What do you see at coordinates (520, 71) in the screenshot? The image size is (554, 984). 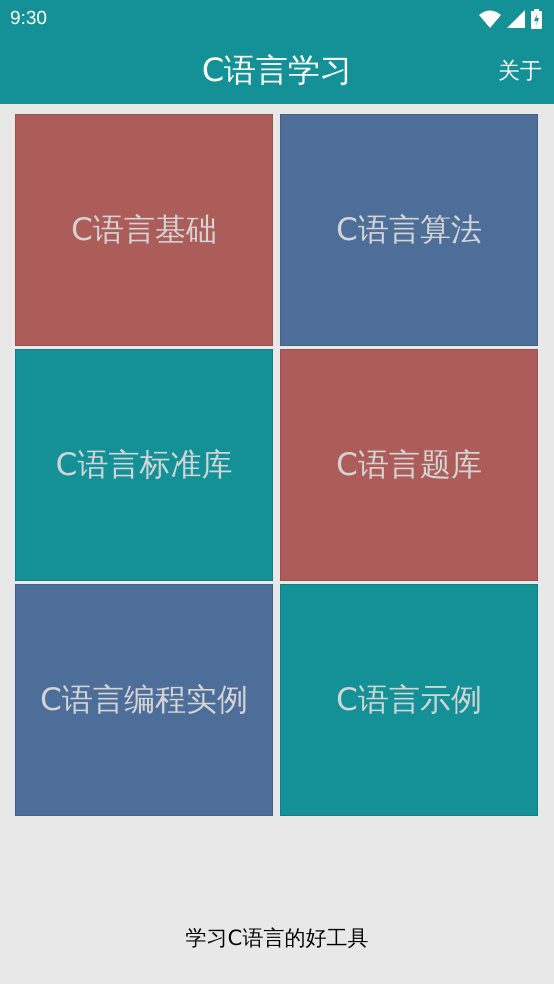 I see `about-button: 关于` at bounding box center [520, 71].